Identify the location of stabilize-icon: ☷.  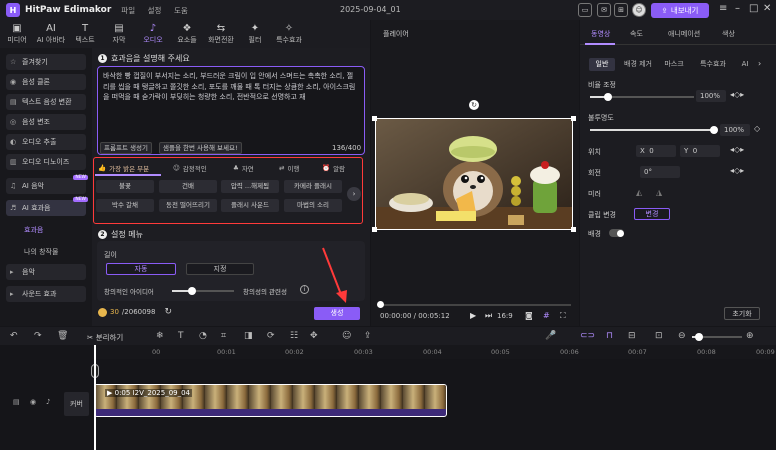
(294, 336).